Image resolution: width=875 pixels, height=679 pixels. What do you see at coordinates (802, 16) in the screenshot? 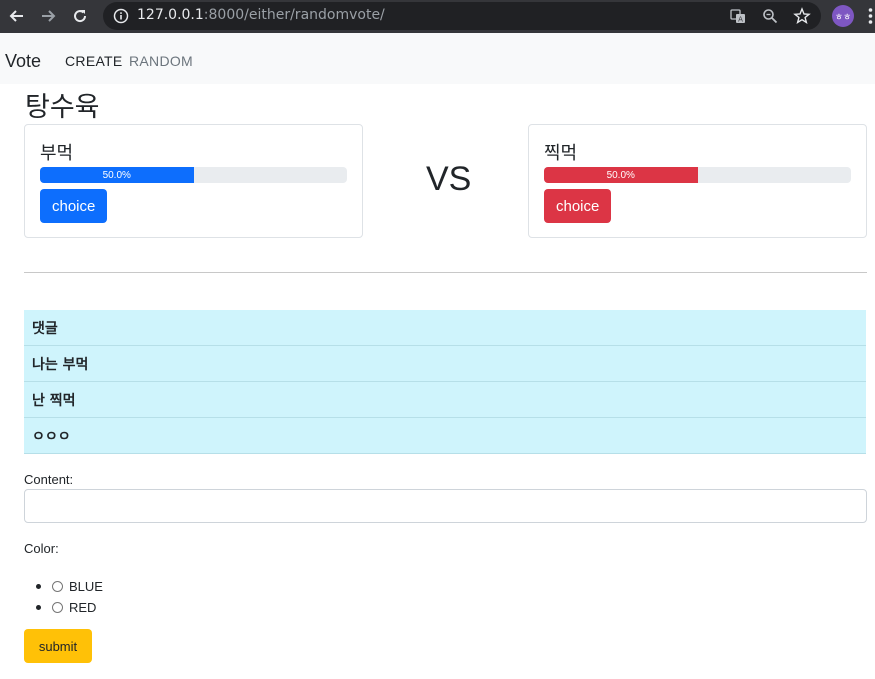
I see `star-icon` at bounding box center [802, 16].